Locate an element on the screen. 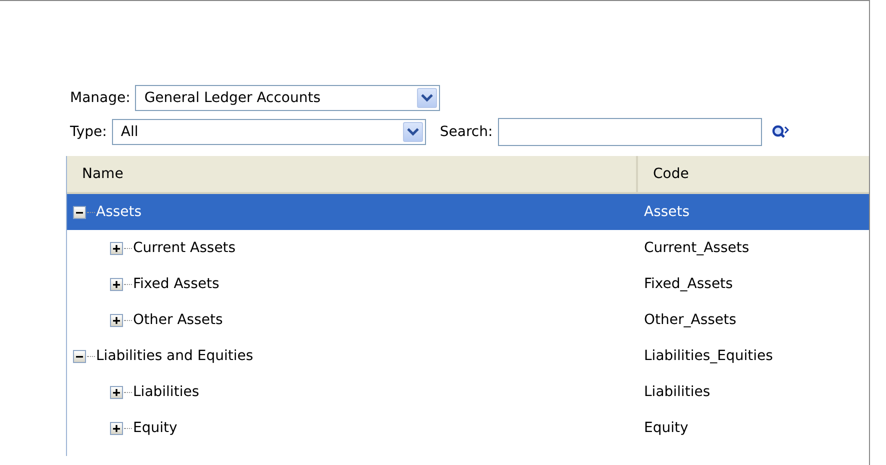  account-name: Equity is located at coordinates (155, 428).